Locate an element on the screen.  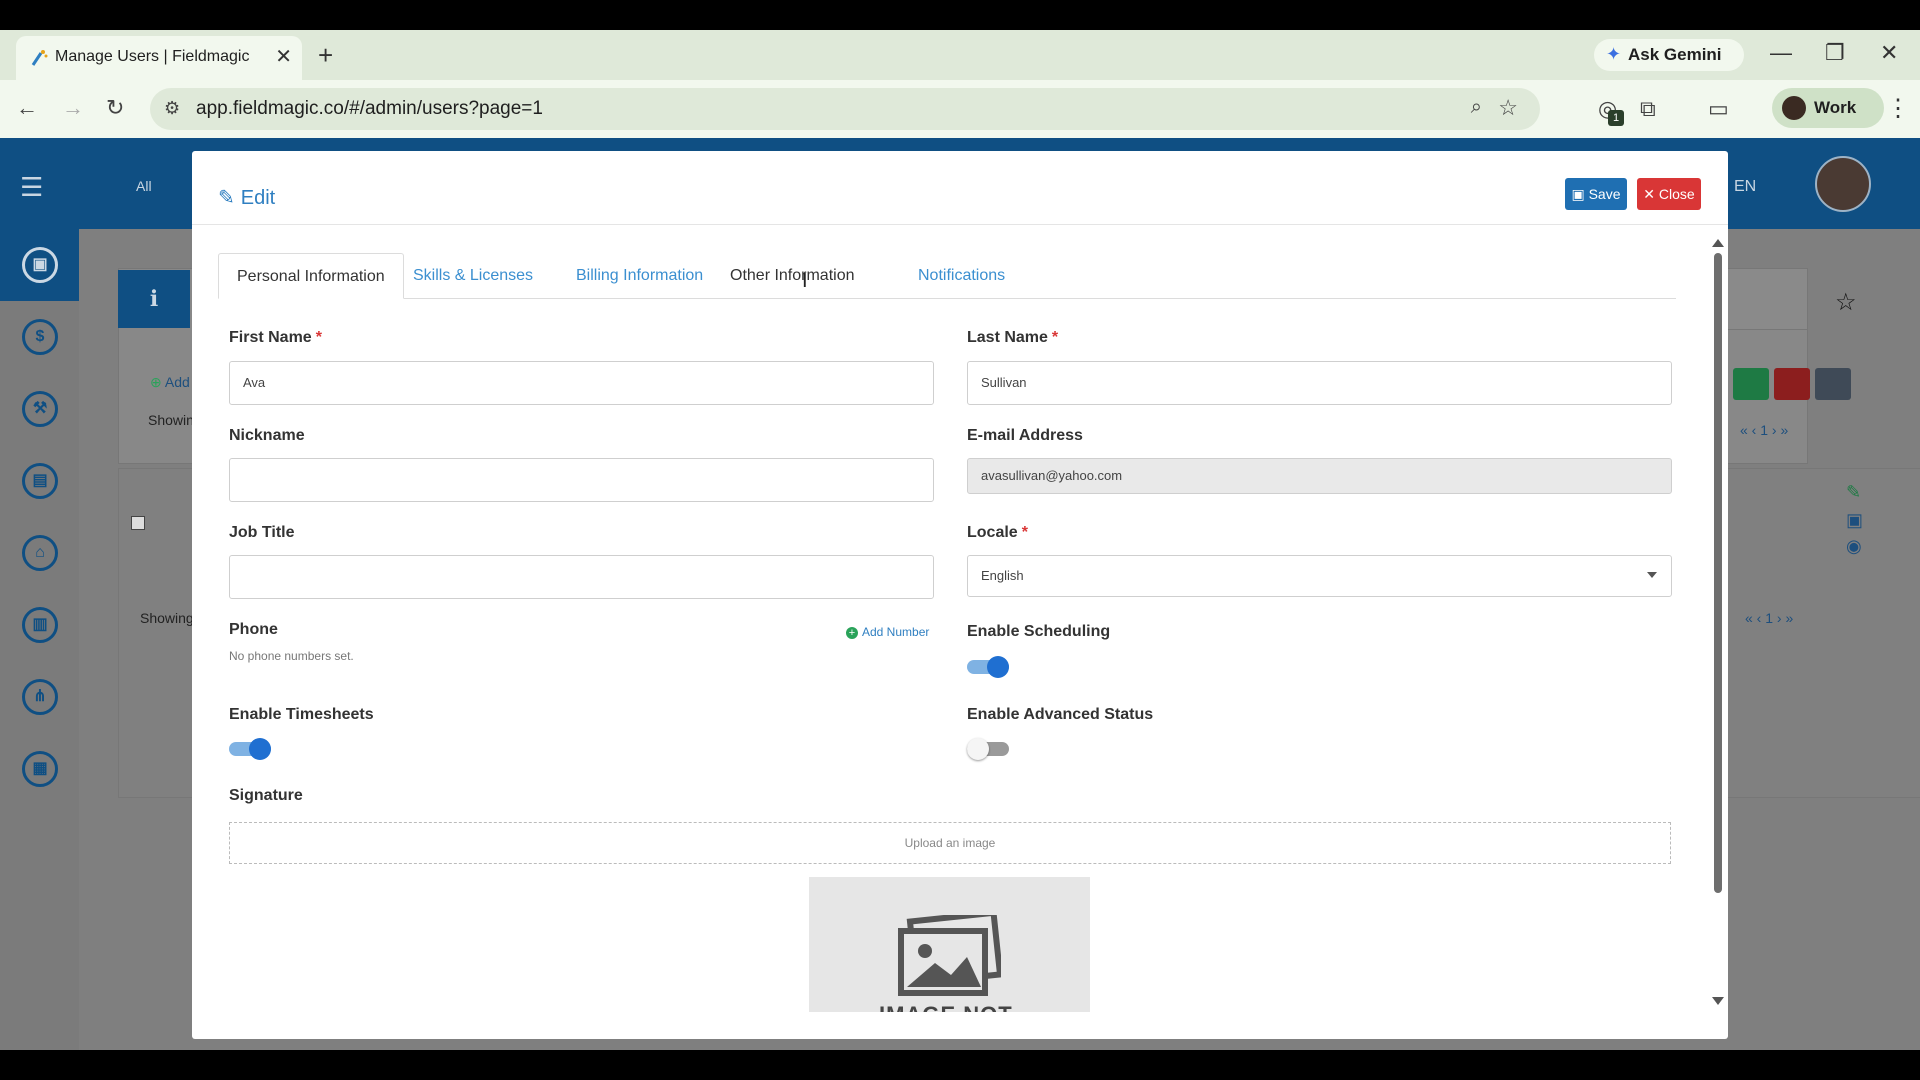
last-name-input: Sullivan is located at coordinates (1319, 383).